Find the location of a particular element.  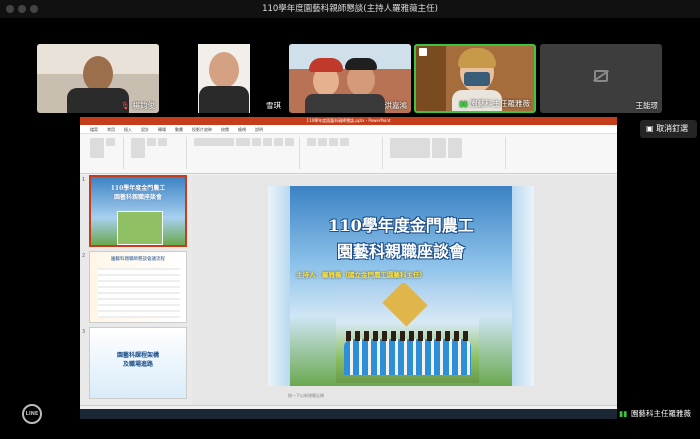

slide-host-line: 主持人：羅雅薇（國立金門農工園藝科主任） is located at coordinates (361, 275).